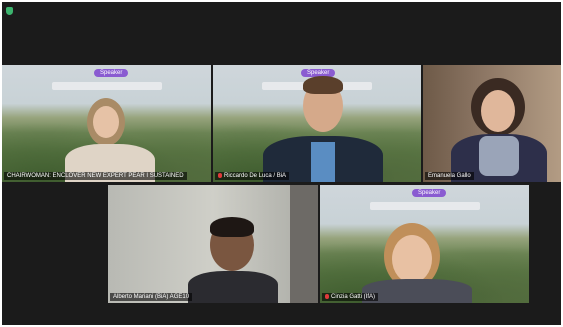  I want to click on sponsor-logos, so click(424, 206).